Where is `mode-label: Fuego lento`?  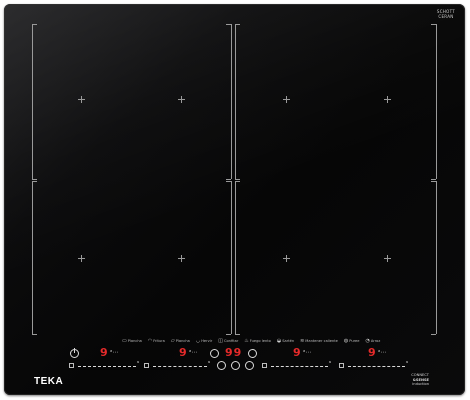 mode-label: Fuego lento is located at coordinates (260, 341).